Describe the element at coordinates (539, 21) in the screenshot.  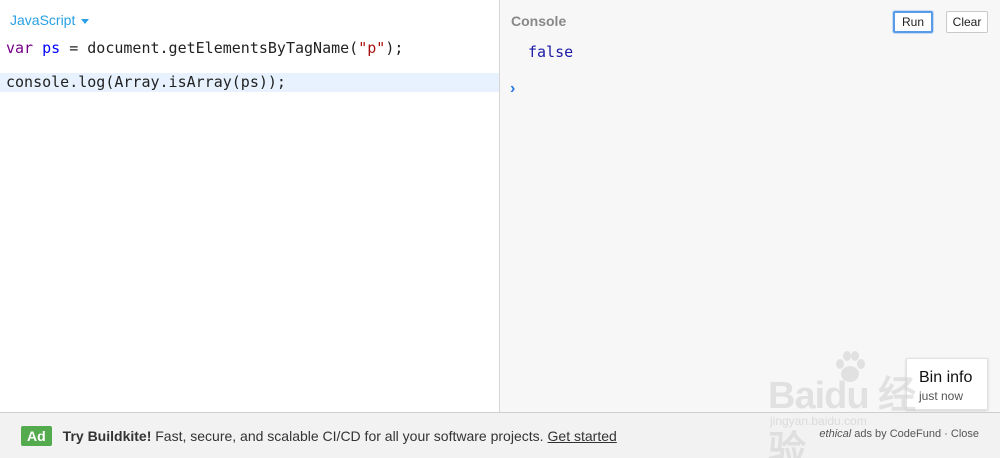
I see `console-title: Console` at that location.